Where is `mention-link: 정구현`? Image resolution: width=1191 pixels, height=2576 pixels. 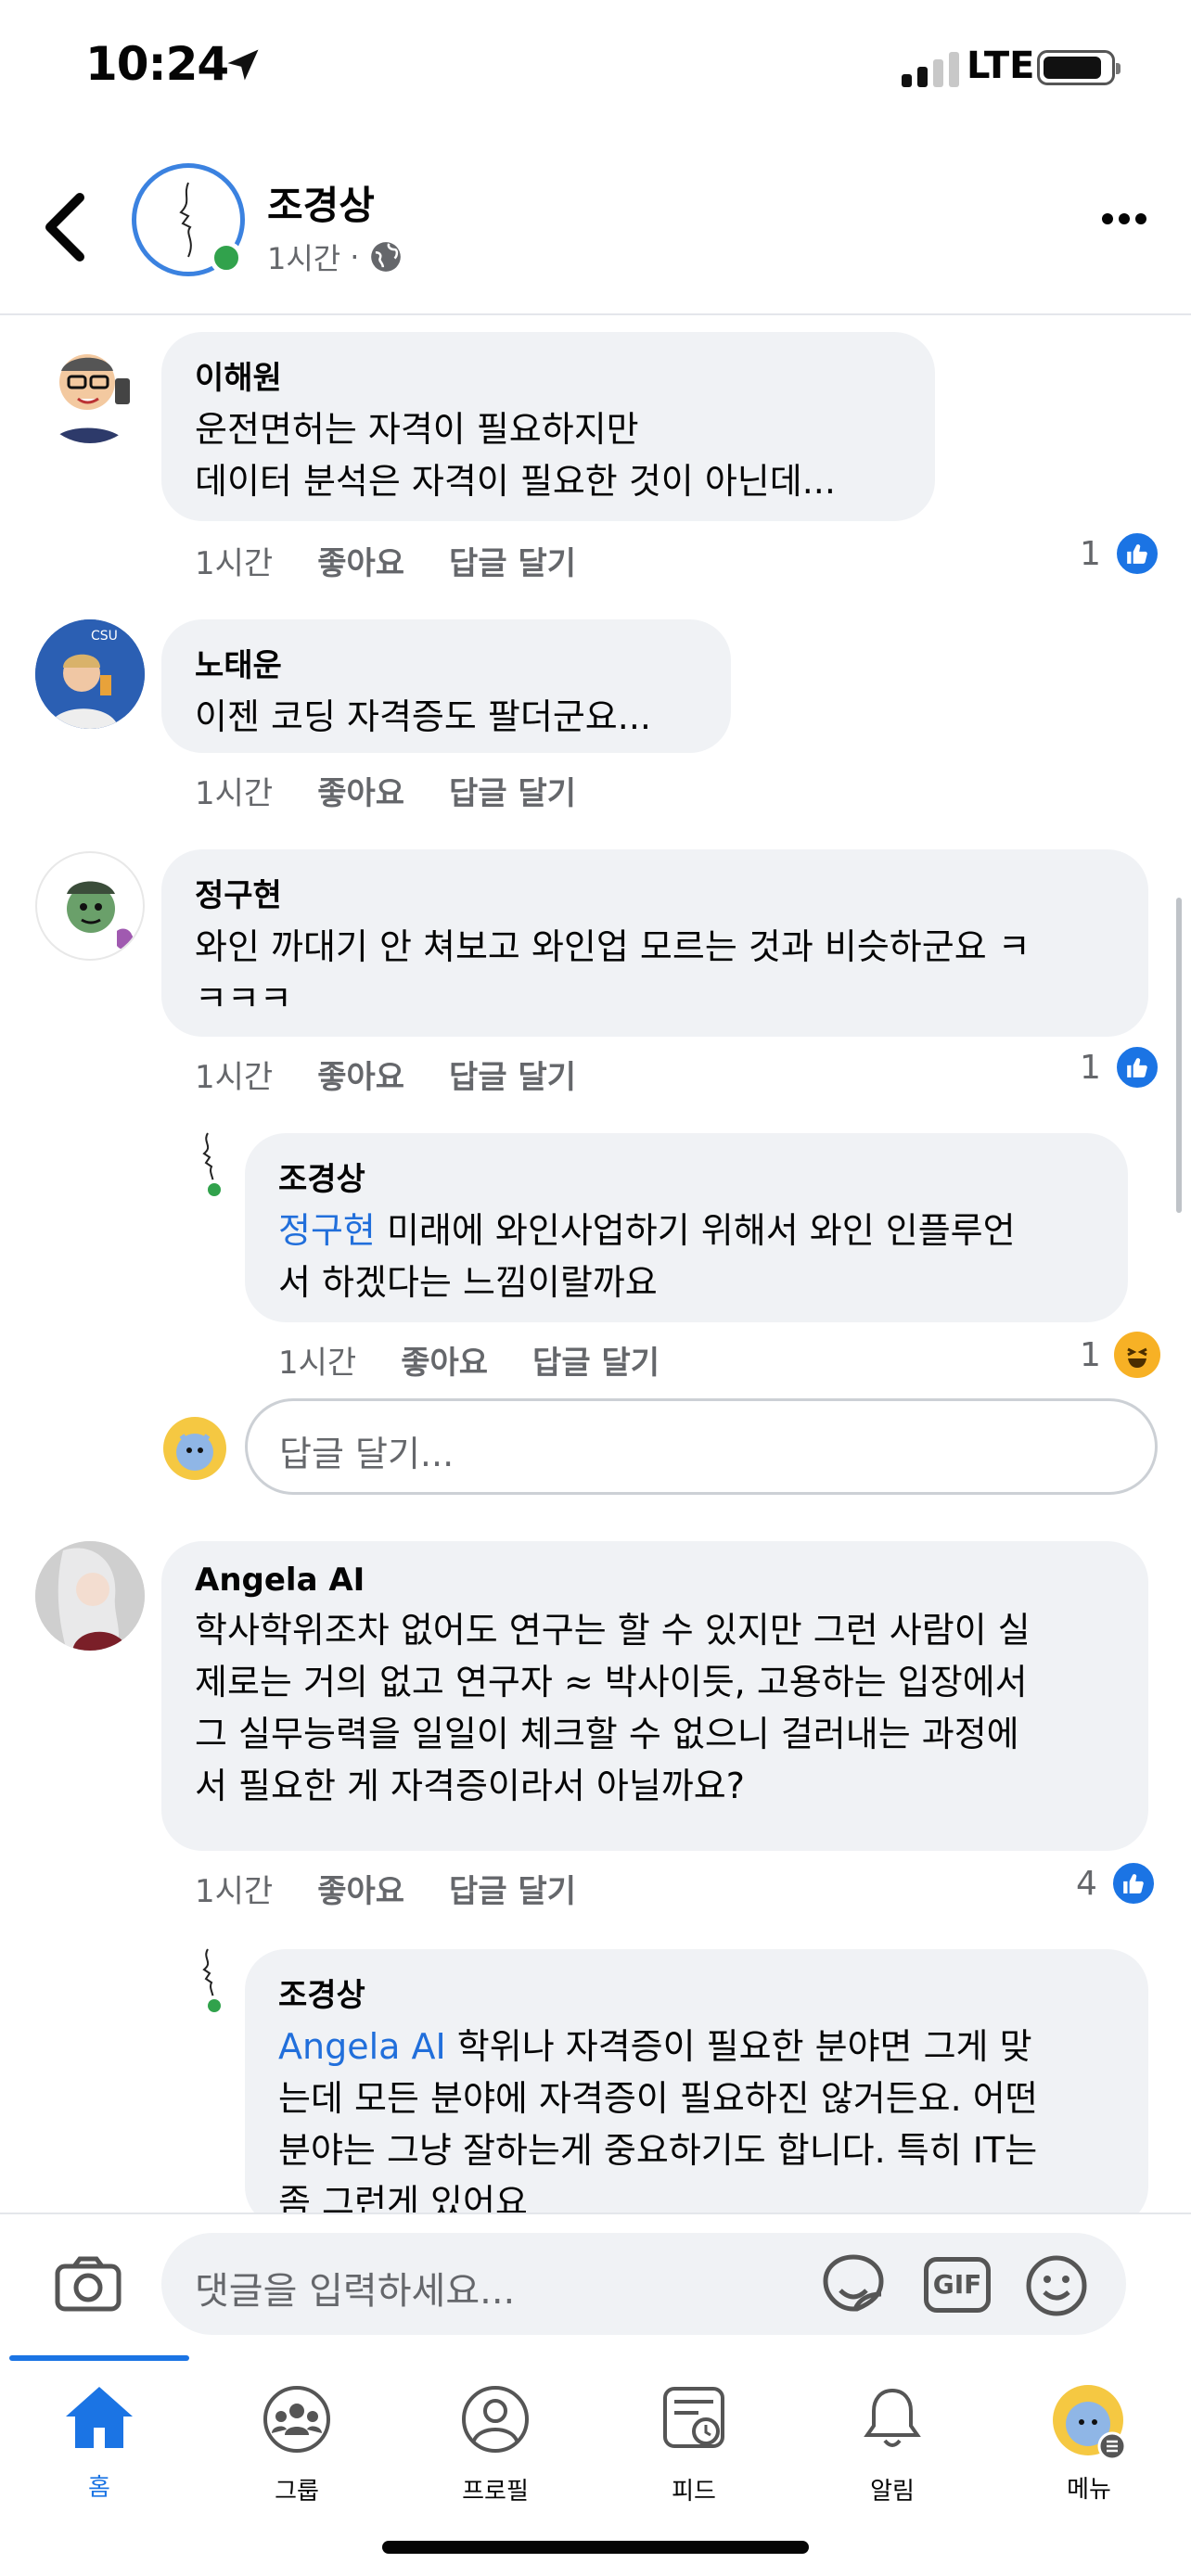 mention-link: 정구현 is located at coordinates (327, 1230).